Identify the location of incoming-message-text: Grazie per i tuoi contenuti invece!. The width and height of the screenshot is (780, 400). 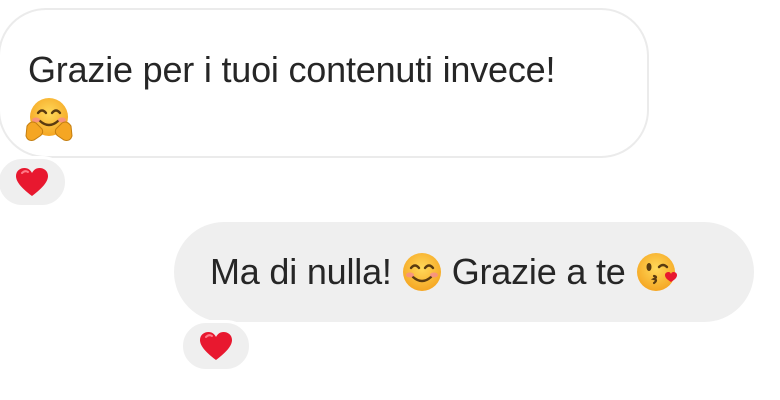
(292, 69).